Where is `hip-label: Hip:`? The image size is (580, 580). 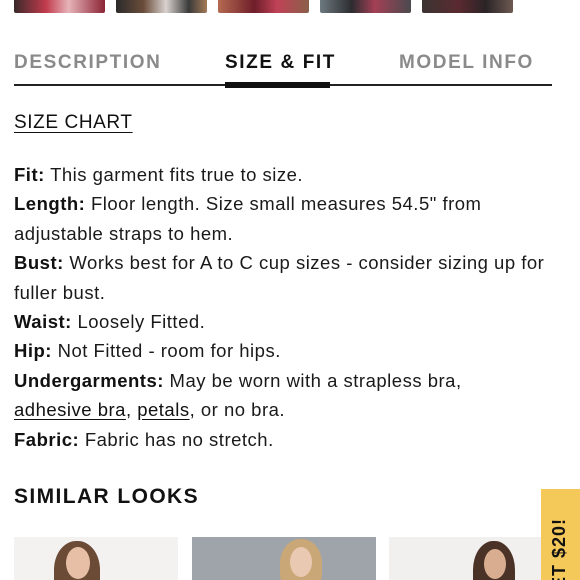 hip-label: Hip: is located at coordinates (33, 351).